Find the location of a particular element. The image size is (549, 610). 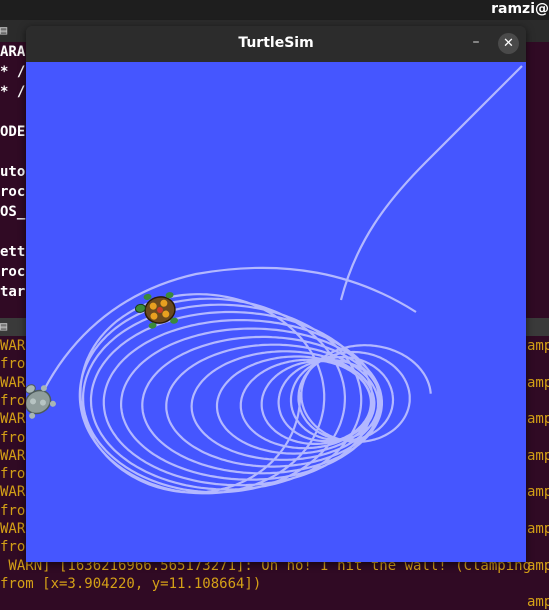

terminal-line: ett is located at coordinates (13, 252).